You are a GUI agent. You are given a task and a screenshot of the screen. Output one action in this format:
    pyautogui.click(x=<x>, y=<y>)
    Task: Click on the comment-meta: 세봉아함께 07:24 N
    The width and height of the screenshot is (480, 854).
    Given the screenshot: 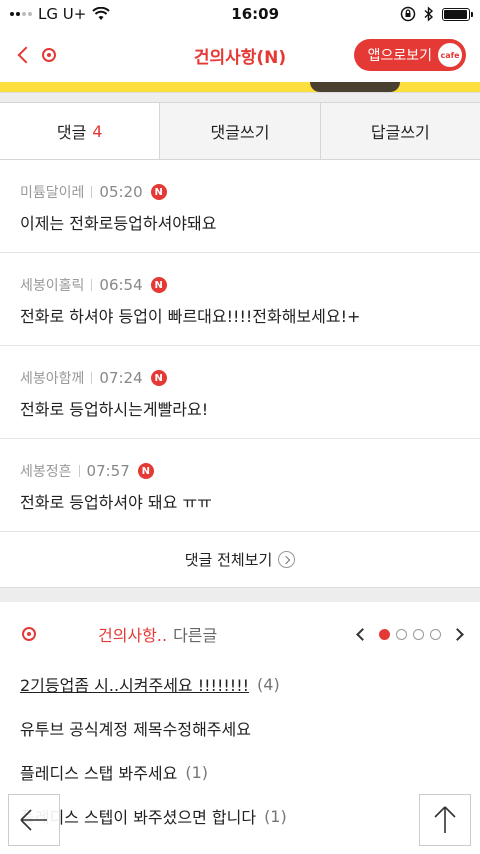 What is the action you would take?
    pyautogui.click(x=240, y=378)
    